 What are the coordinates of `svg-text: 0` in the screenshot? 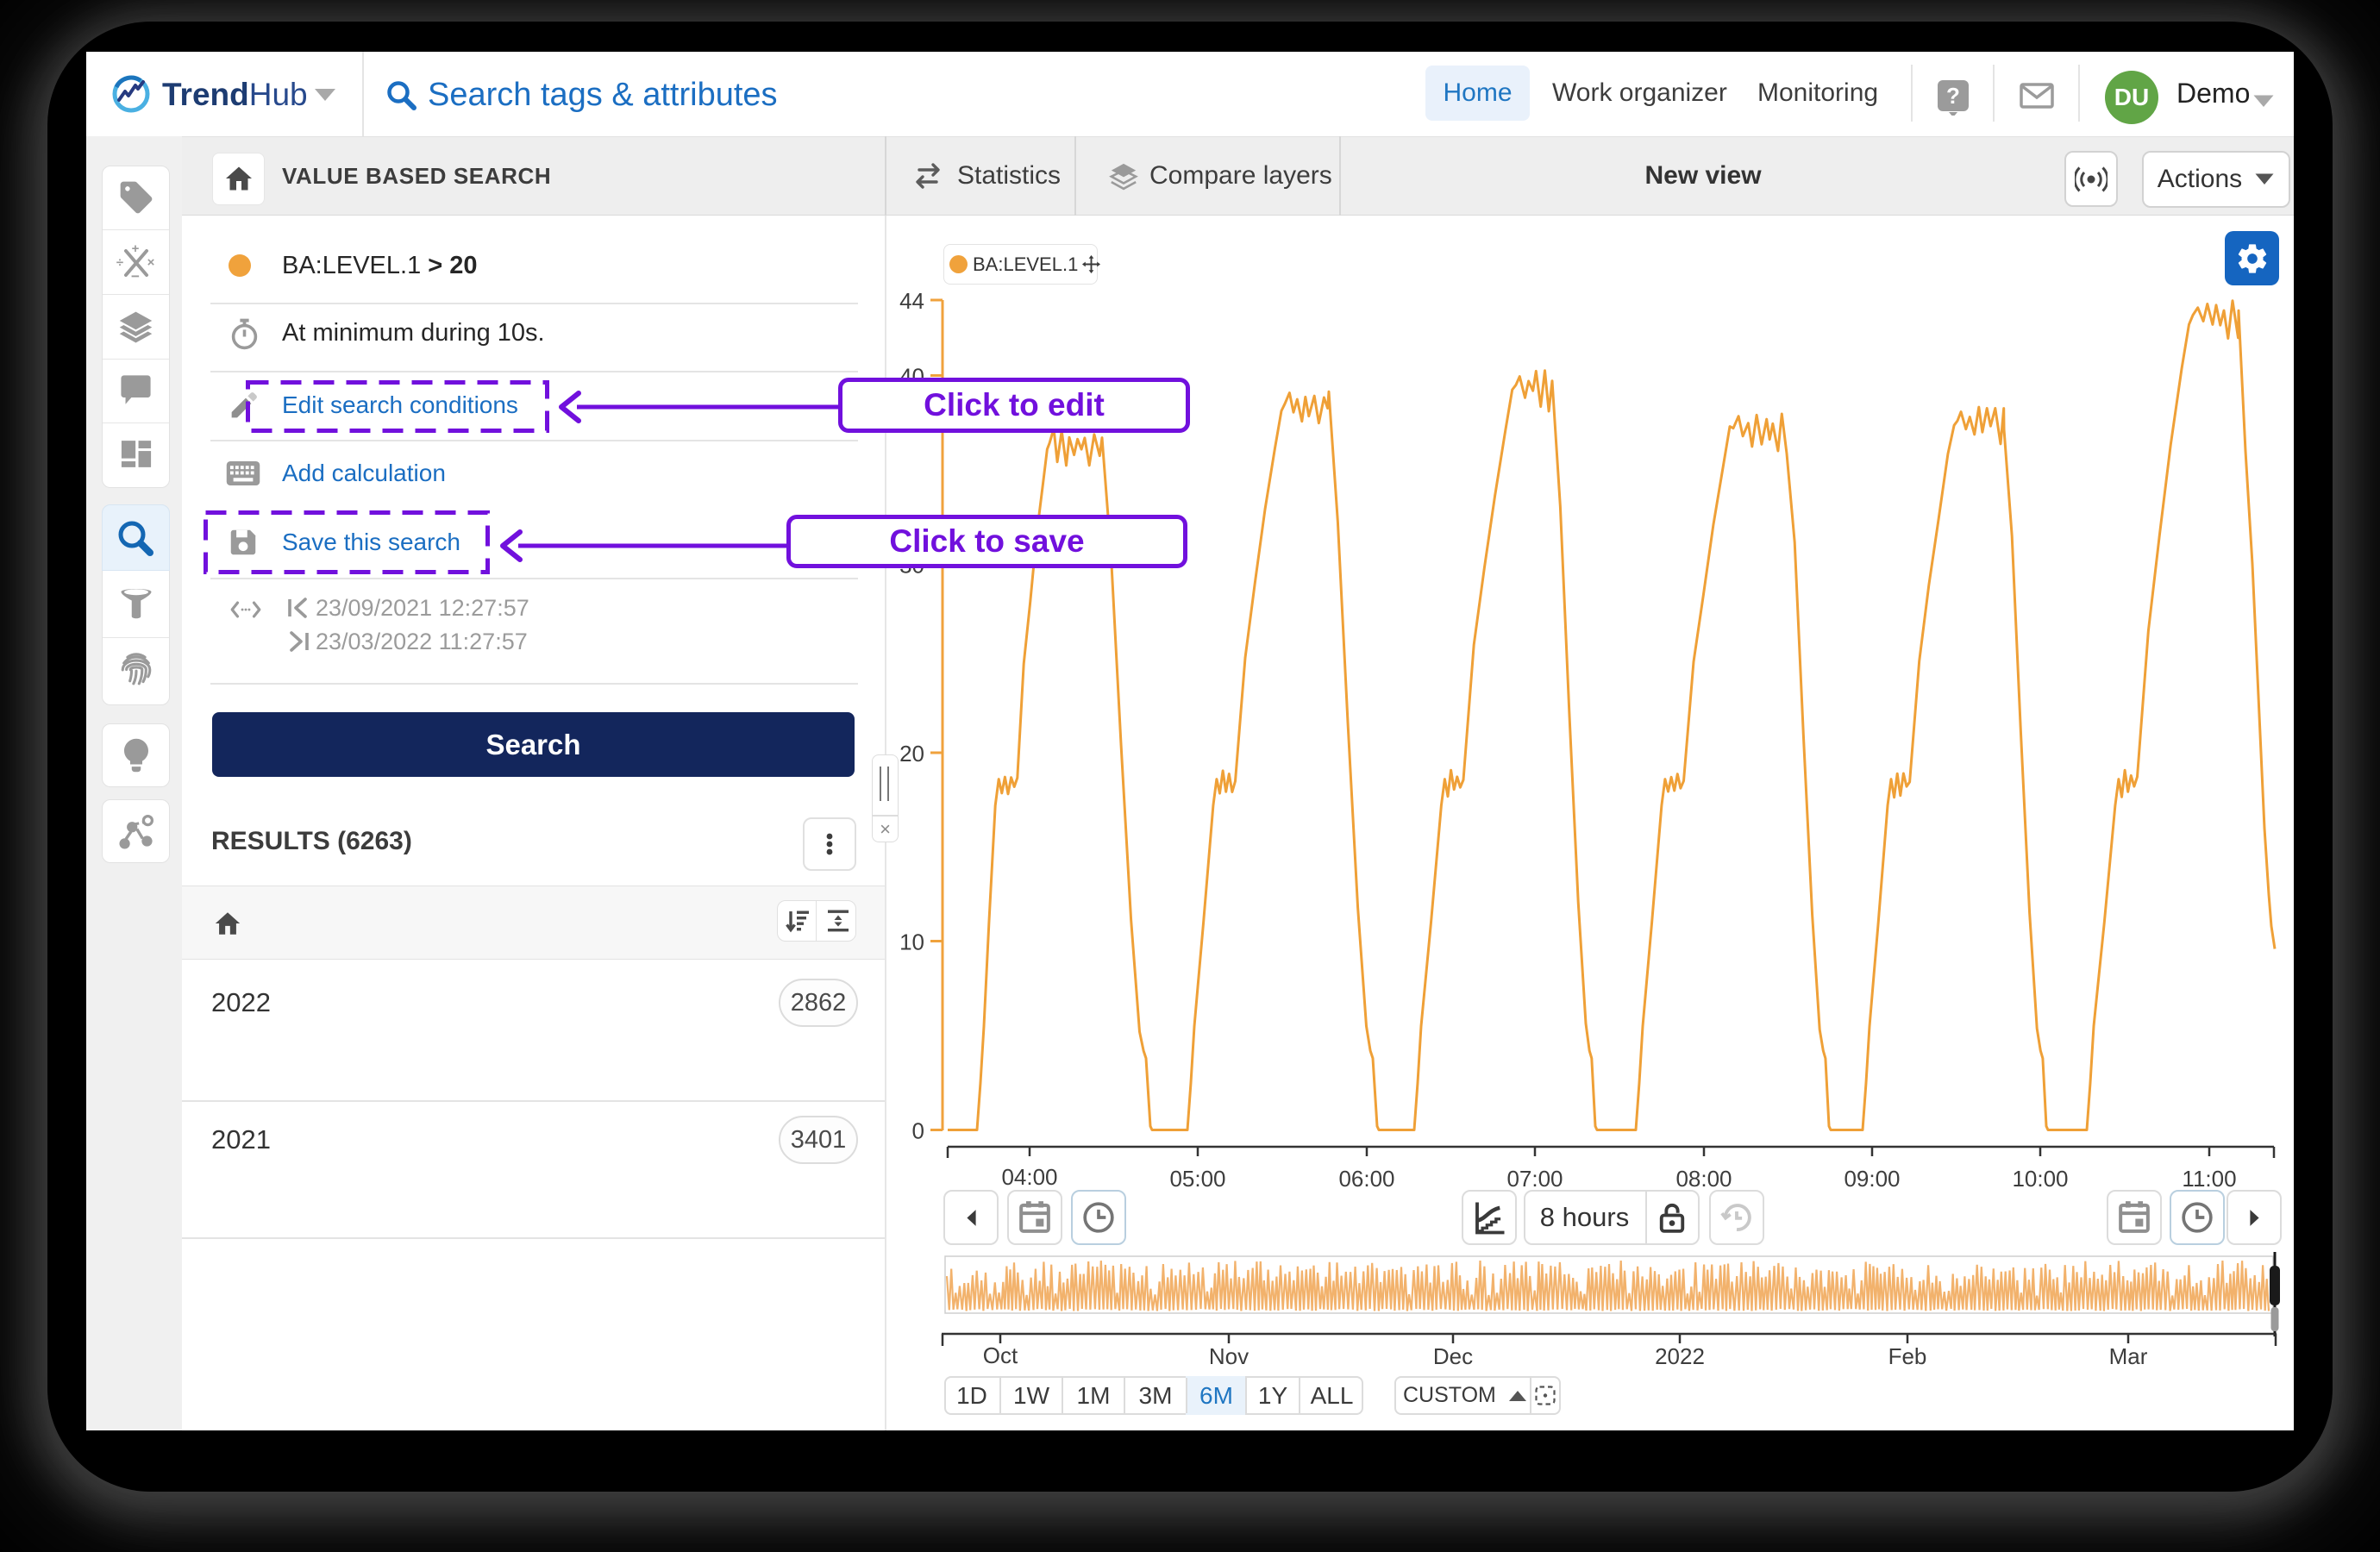 It's located at (918, 1131).